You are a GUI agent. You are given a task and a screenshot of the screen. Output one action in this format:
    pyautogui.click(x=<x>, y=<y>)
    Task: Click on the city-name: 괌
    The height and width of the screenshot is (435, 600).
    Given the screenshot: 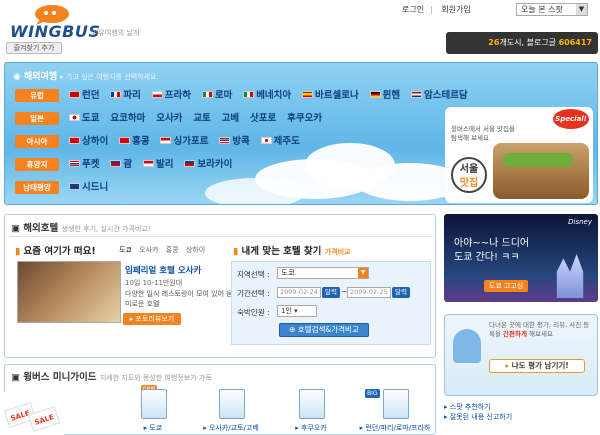 What is the action you would take?
    pyautogui.click(x=128, y=164)
    